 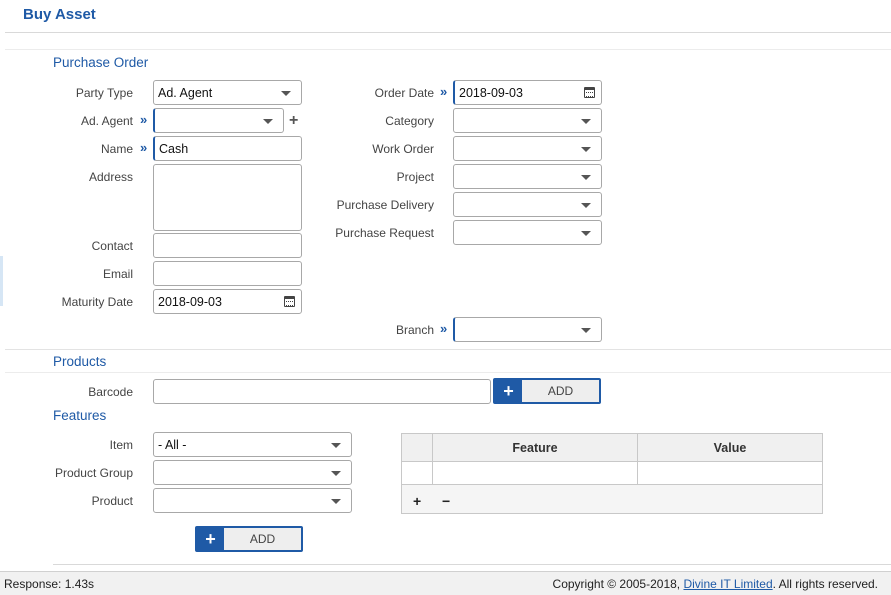 I want to click on purchase-request-label: Purchase Request, so click(x=384, y=233).